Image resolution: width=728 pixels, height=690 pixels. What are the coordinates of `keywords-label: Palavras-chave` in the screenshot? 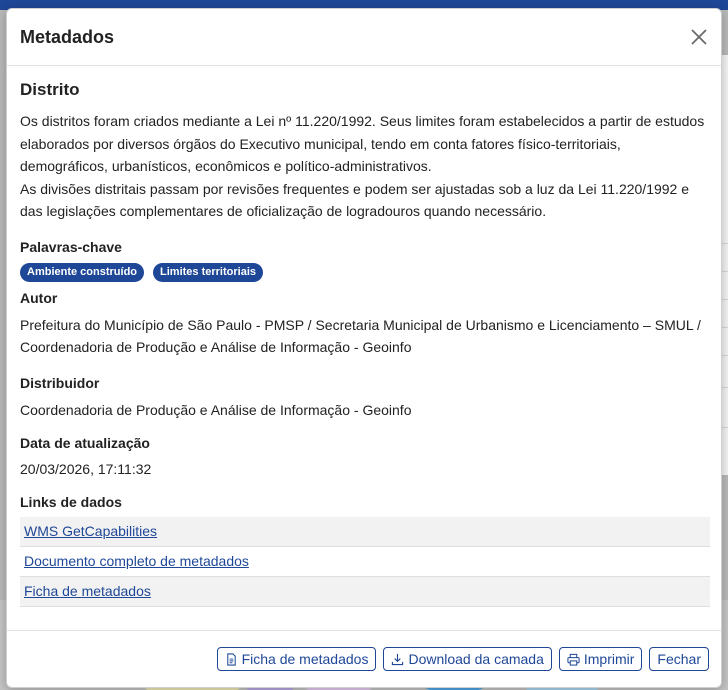 It's located at (71, 246).